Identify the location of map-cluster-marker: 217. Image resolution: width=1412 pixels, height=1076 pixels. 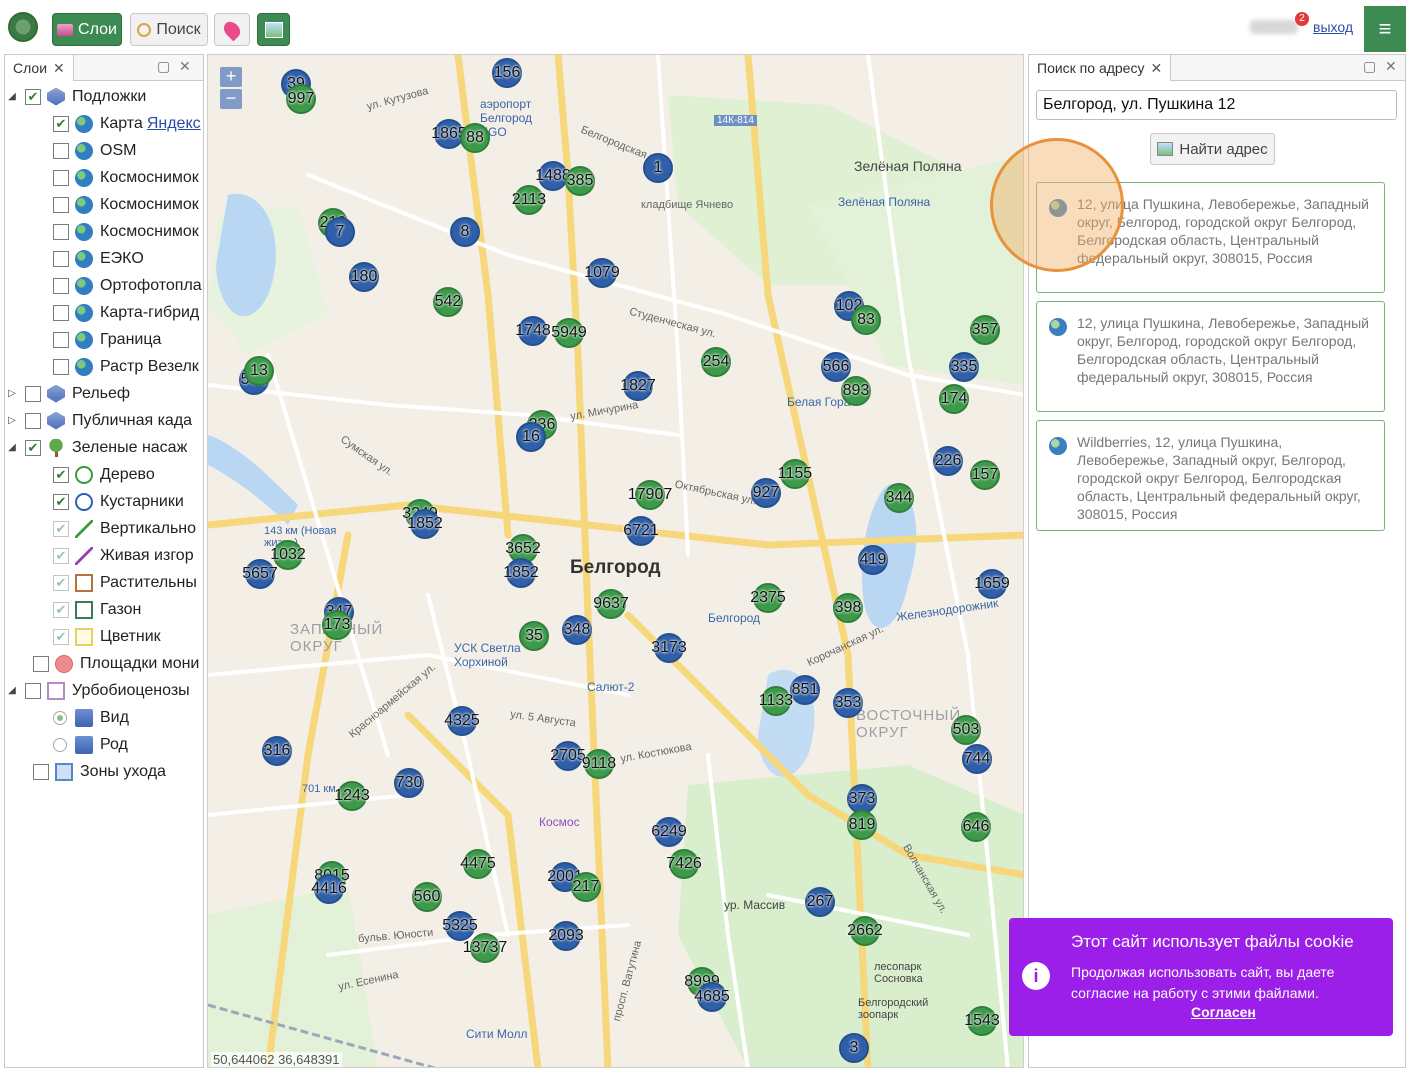
(586, 887).